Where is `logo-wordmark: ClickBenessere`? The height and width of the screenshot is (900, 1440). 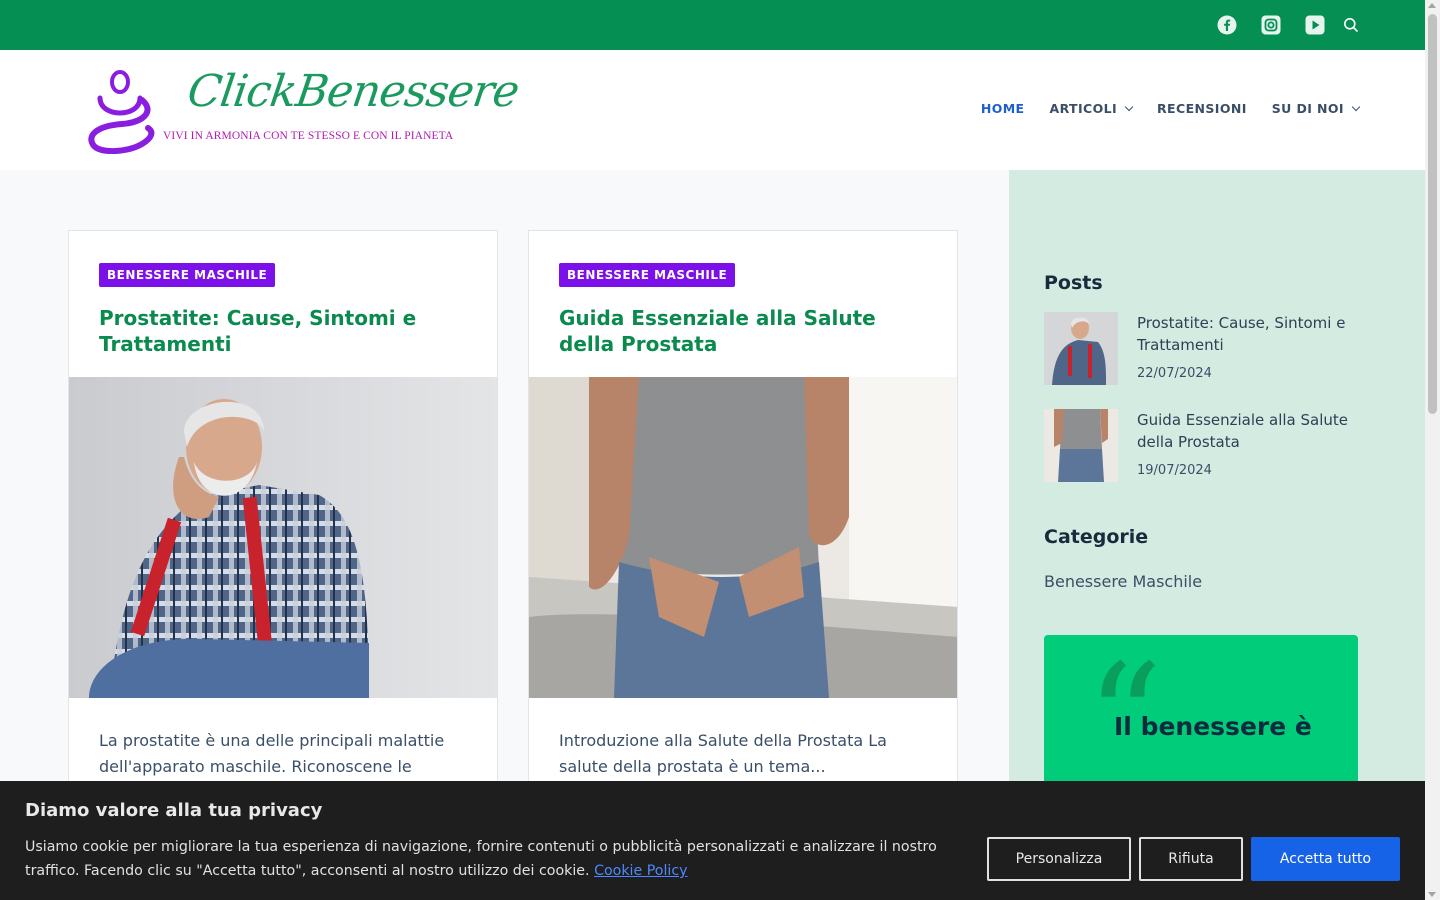 logo-wordmark: ClickBenessere is located at coordinates (353, 91).